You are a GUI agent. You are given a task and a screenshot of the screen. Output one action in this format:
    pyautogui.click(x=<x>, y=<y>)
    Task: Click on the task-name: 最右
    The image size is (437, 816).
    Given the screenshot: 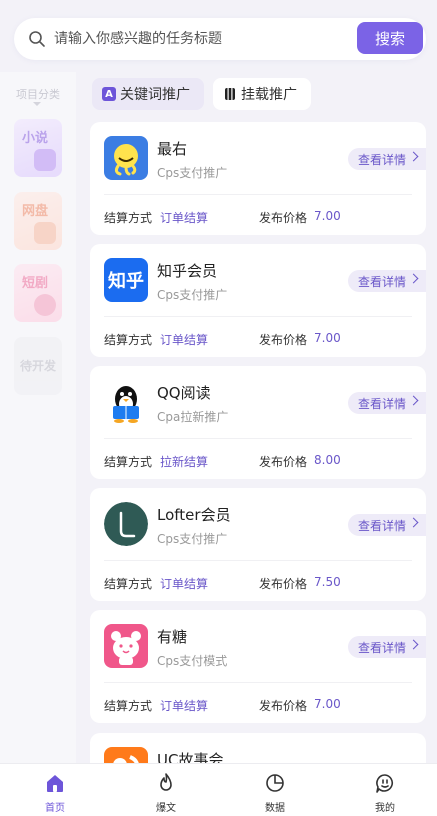 What is the action you would take?
    pyautogui.click(x=172, y=149)
    